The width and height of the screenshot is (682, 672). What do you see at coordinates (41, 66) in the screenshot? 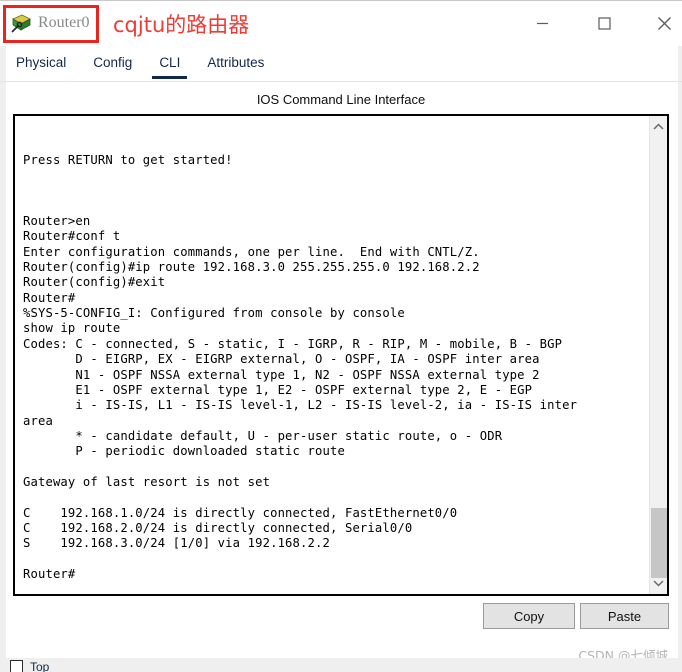
I see `tab-physical: Physical` at bounding box center [41, 66].